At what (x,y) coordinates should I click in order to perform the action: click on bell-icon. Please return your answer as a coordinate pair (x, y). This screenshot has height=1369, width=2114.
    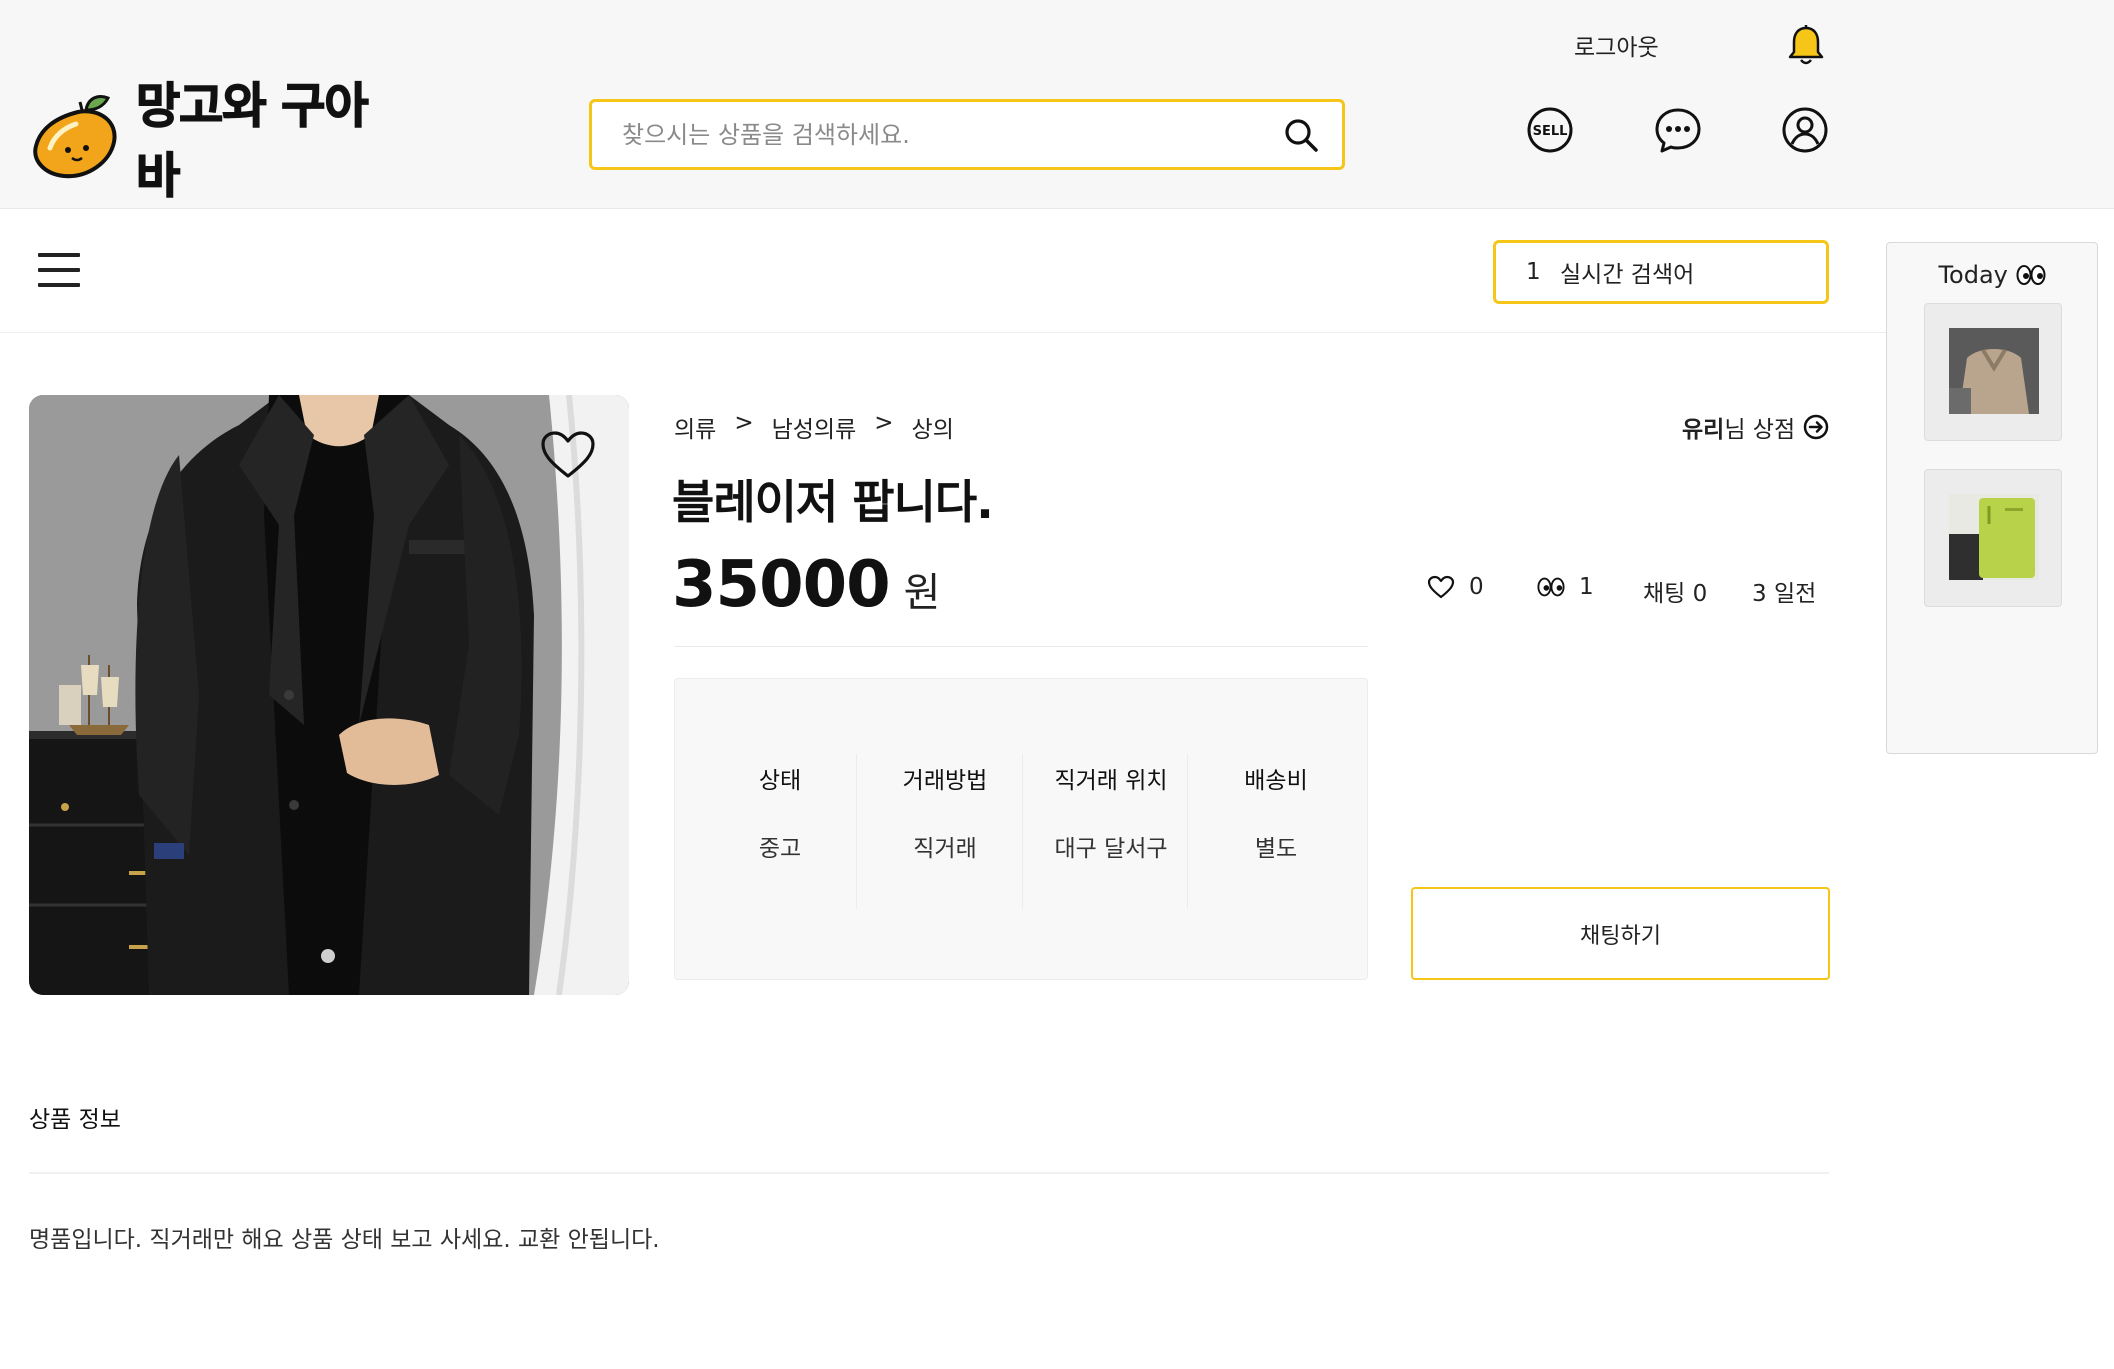
    Looking at the image, I should click on (1806, 46).